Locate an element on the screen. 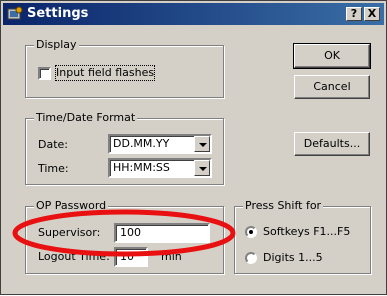 This screenshot has height=296, width=387. logout-time-input: 10 is located at coordinates (131, 257).